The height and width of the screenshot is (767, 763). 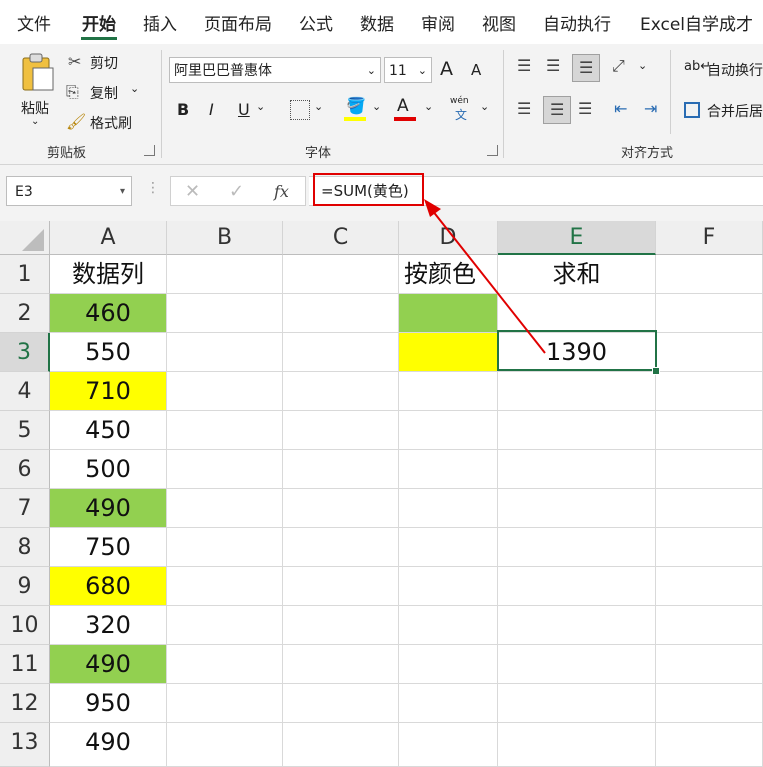 What do you see at coordinates (620, 108) in the screenshot?
I see `decrease-indent-icon: ⇤` at bounding box center [620, 108].